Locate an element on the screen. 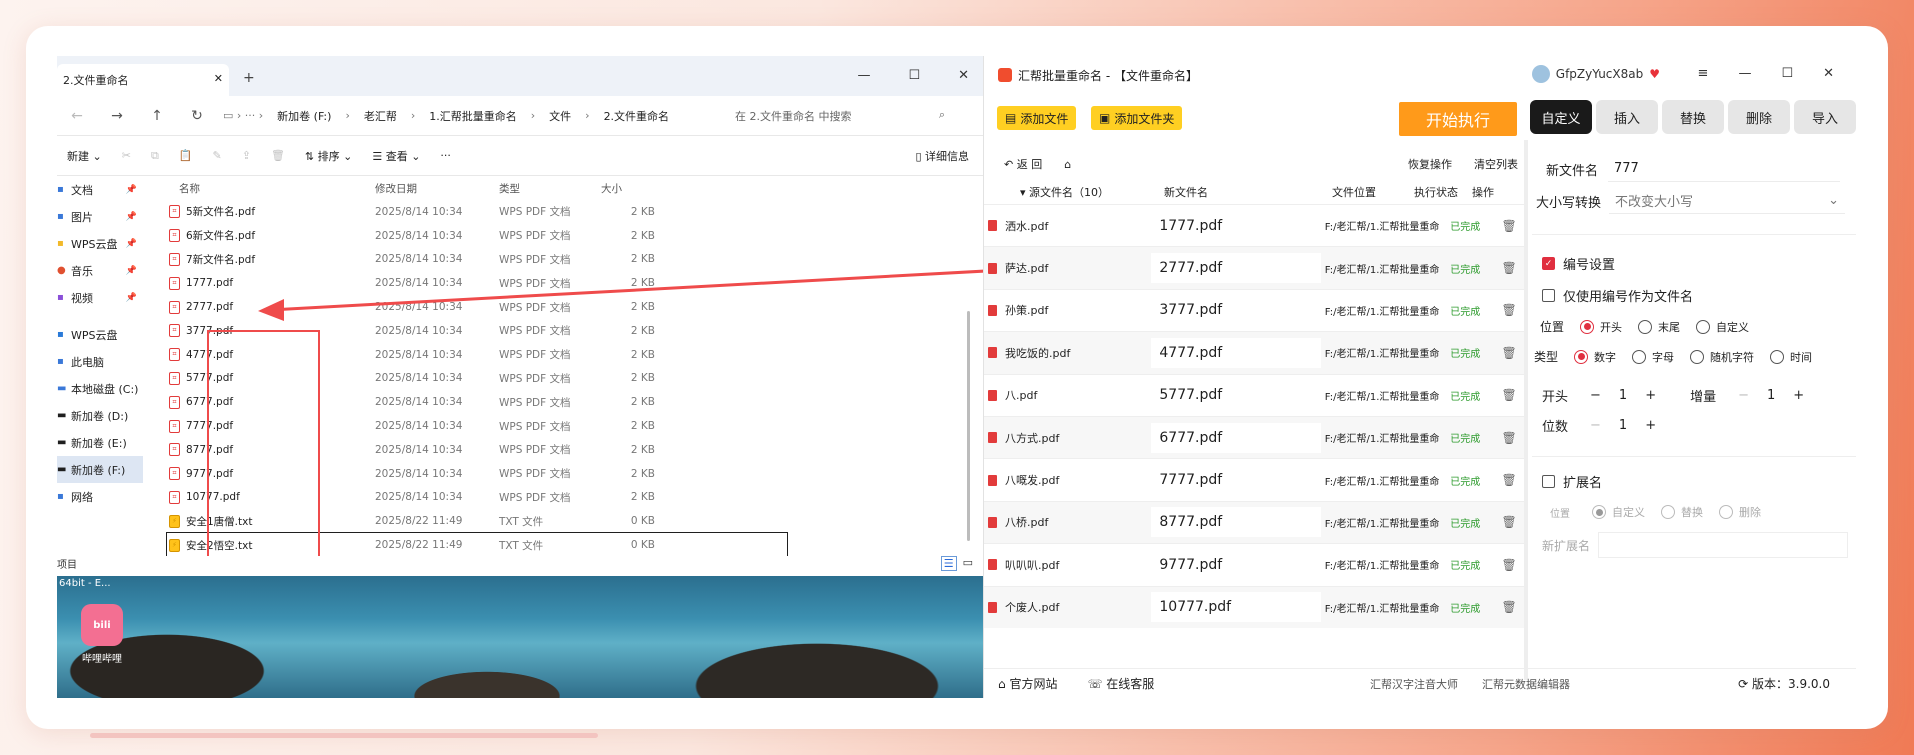 This screenshot has width=1914, height=755. breadcrumb-item: 2.文件重命名 is located at coordinates (637, 116).